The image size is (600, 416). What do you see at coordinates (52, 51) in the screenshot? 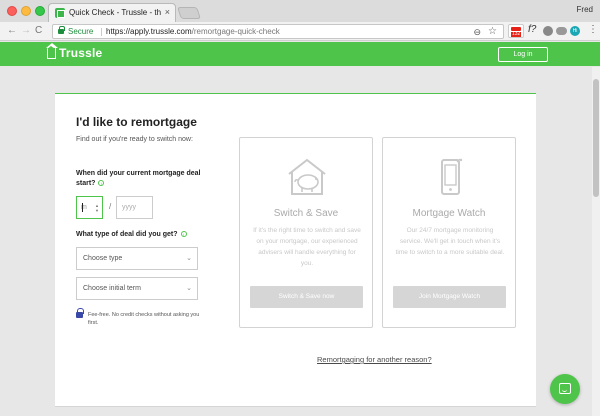
I see `house-logo-icon` at bounding box center [52, 51].